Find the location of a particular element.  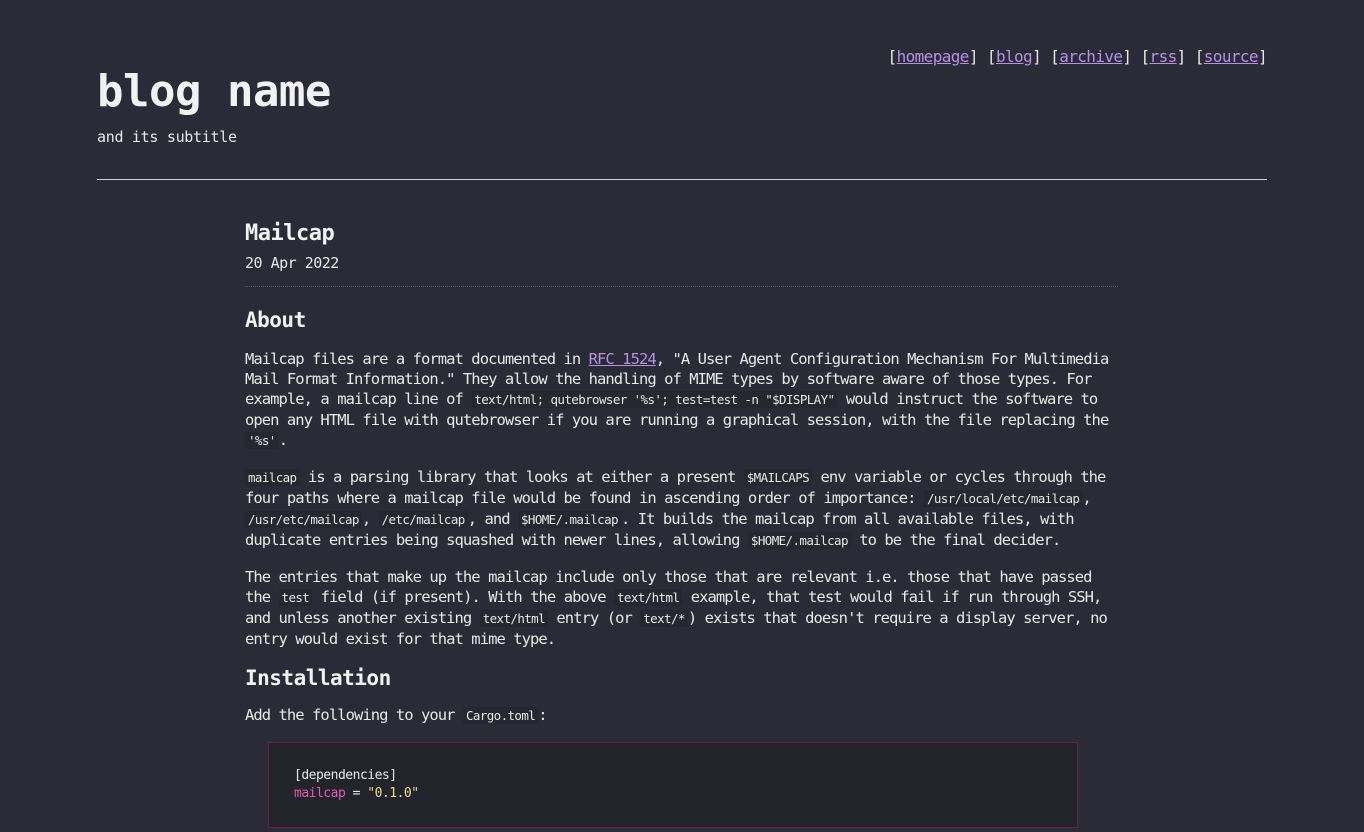

installation-heading: Installation is located at coordinates (318, 678).